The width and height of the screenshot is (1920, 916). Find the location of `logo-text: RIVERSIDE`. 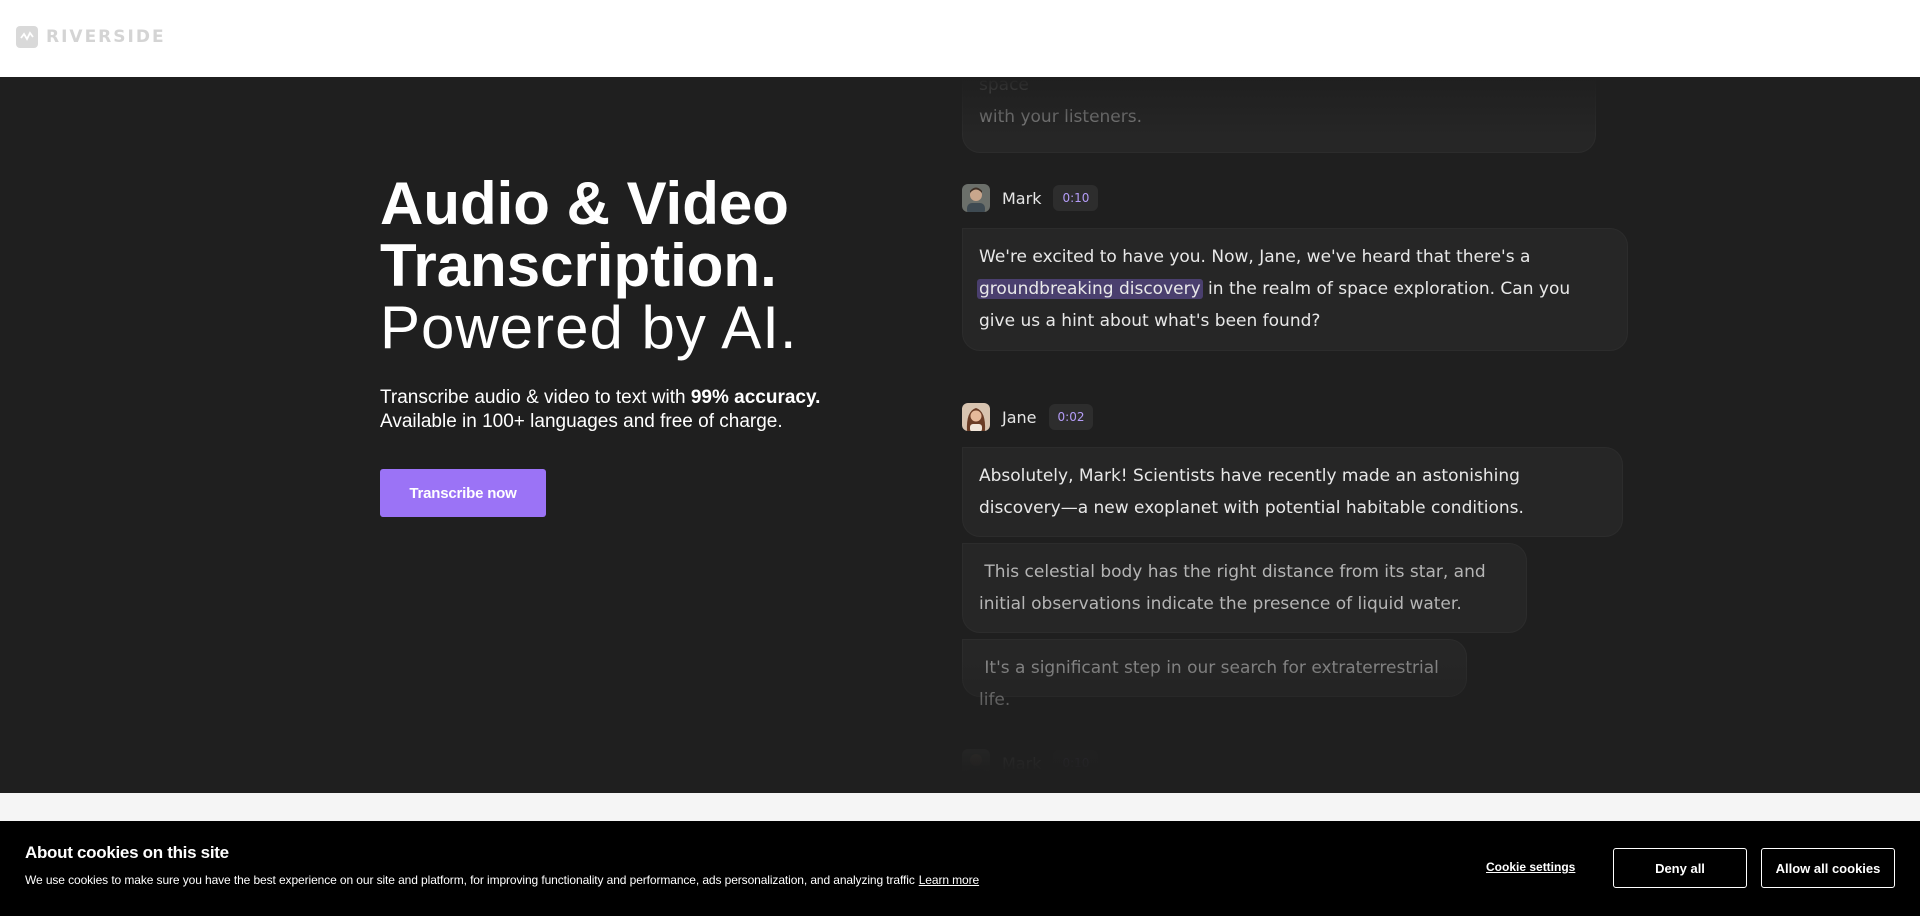

logo-text: RIVERSIDE is located at coordinates (106, 37).